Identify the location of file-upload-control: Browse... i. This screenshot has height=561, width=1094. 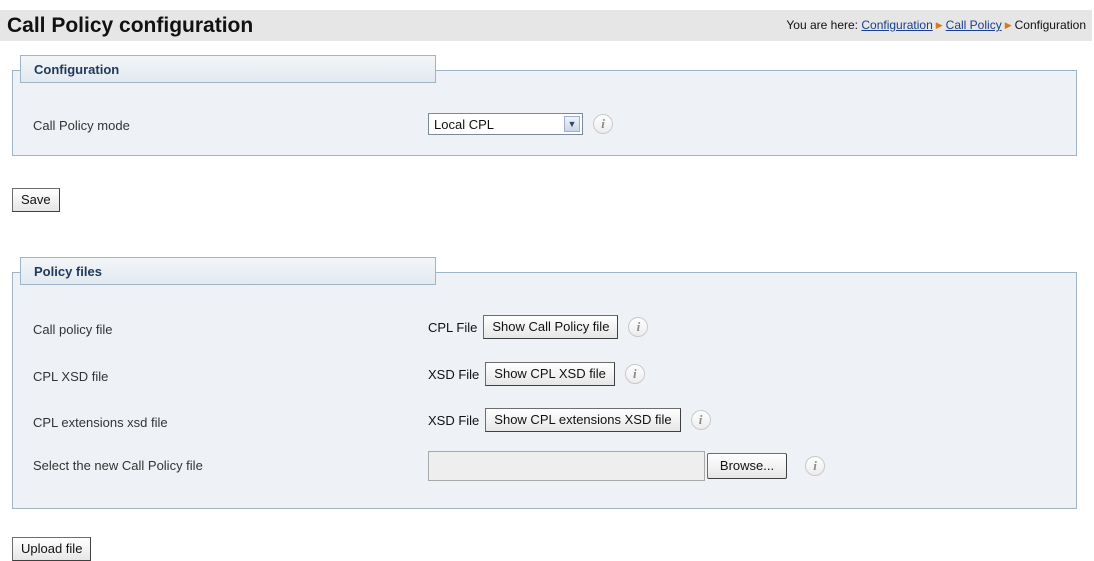
(626, 466).